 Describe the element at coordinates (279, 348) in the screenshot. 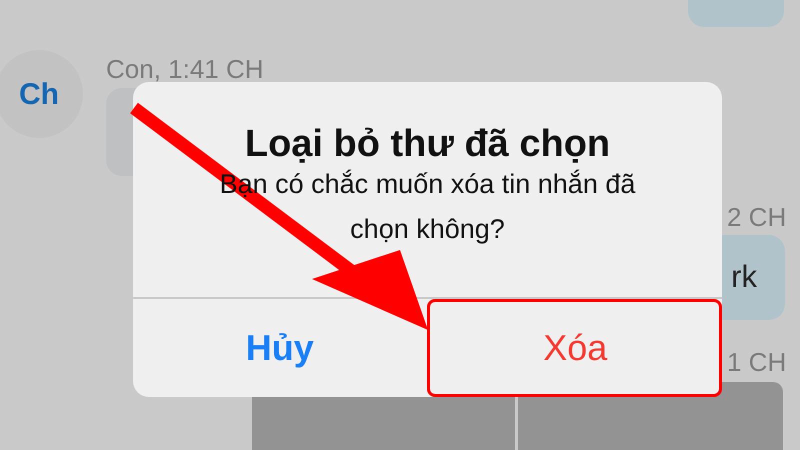

I see `cancel-button: Hủy` at that location.